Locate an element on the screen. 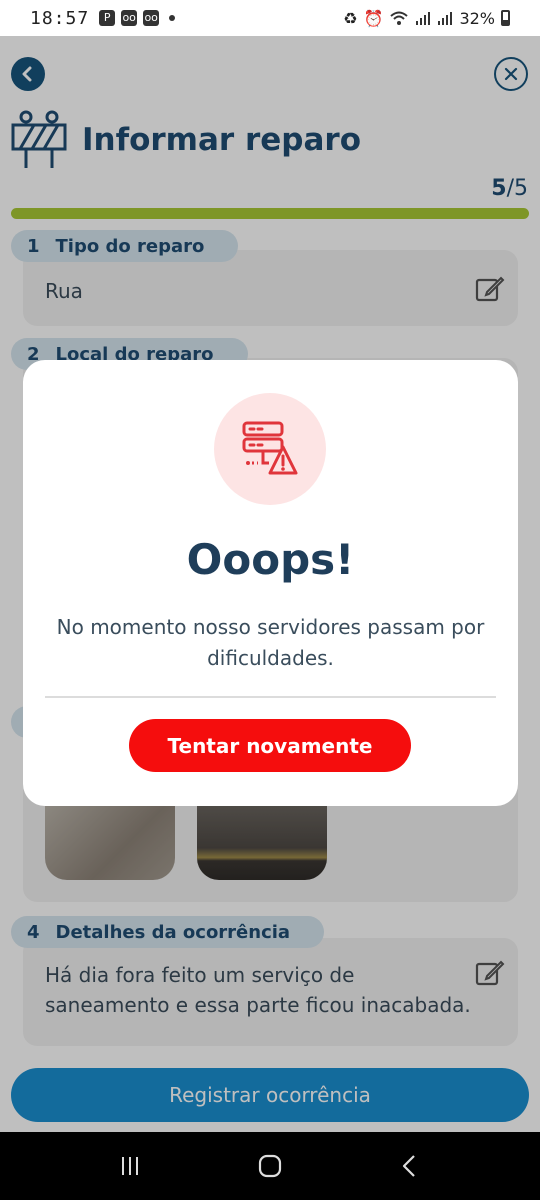  system-navigation-bar is located at coordinates (270, 1166).